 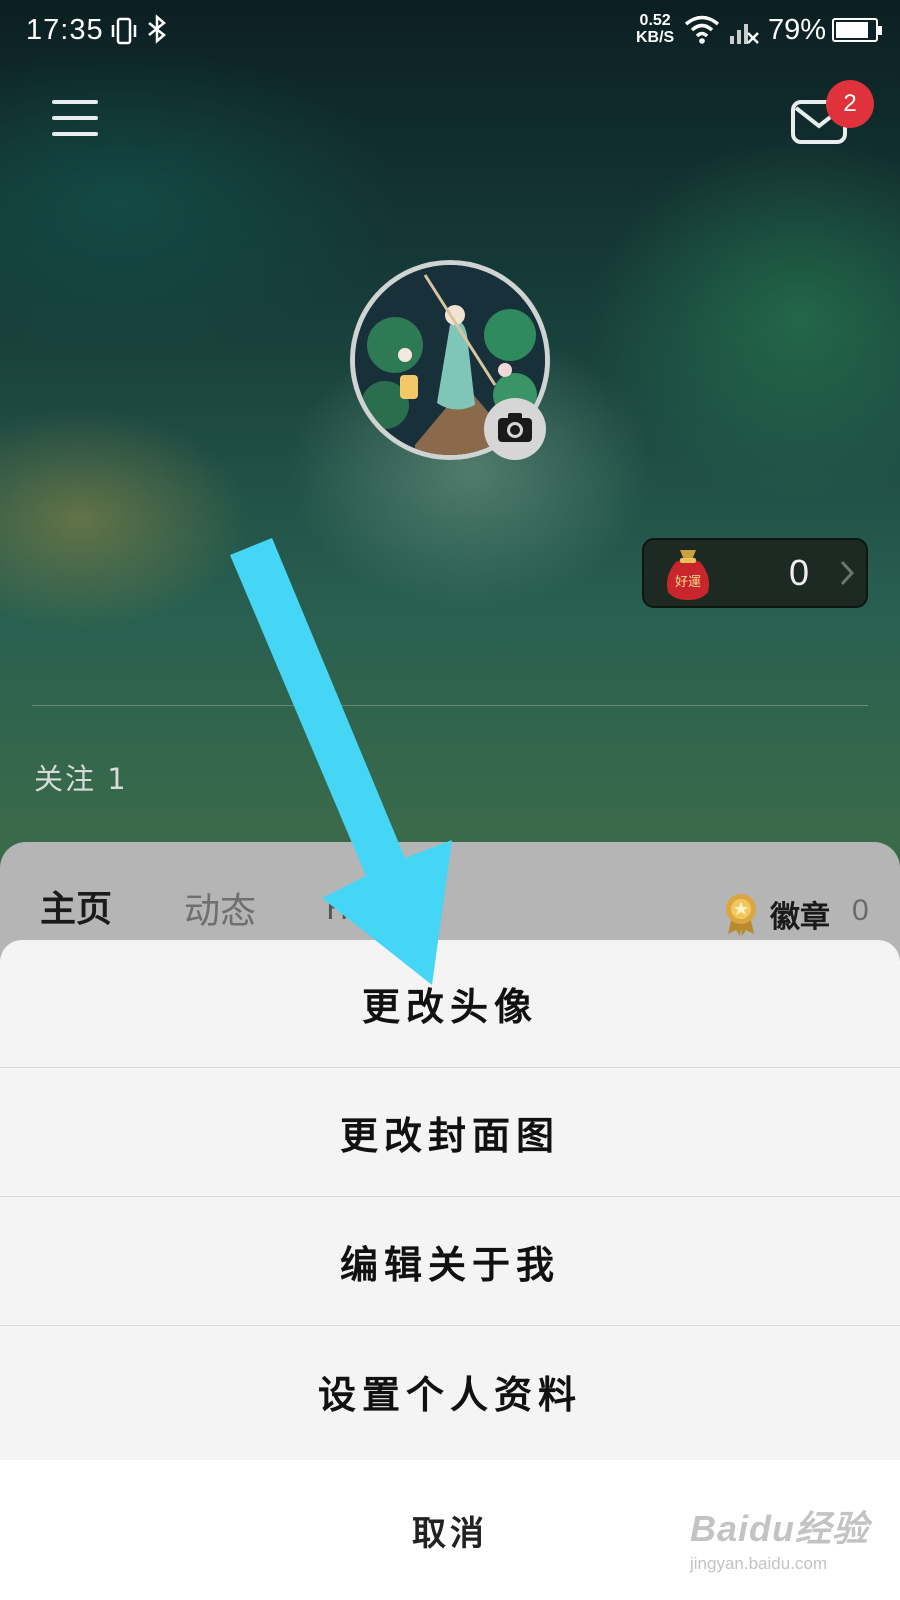 What do you see at coordinates (755, 573) in the screenshot?
I see `lucky-bag-card: 好運 0` at bounding box center [755, 573].